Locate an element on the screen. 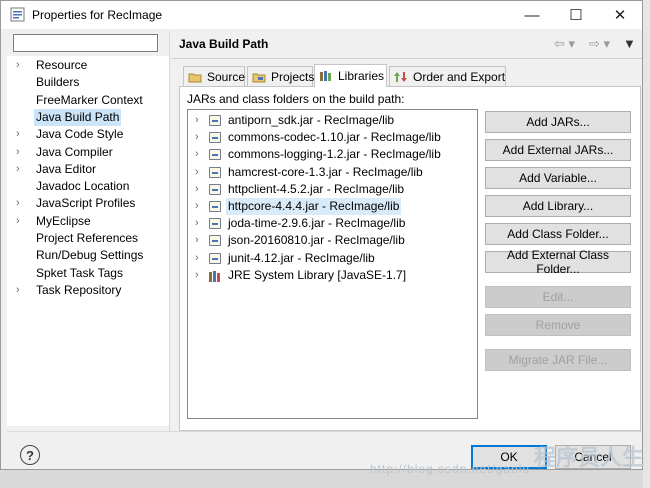 The width and height of the screenshot is (650, 488). nav-item-label: Resource is located at coordinates (62, 65).